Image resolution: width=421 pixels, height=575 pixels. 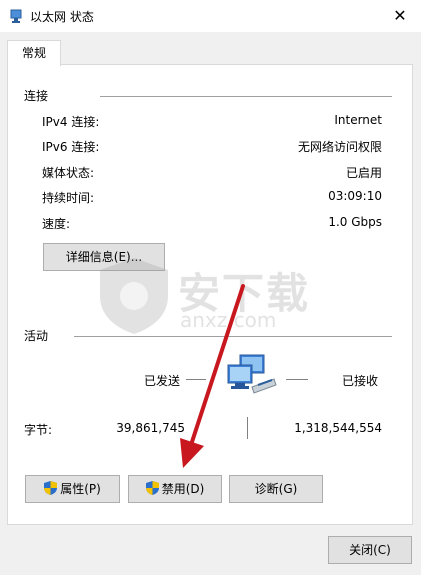 What do you see at coordinates (134, 296) in the screenshot?
I see `watermark-shield-logo` at bounding box center [134, 296].